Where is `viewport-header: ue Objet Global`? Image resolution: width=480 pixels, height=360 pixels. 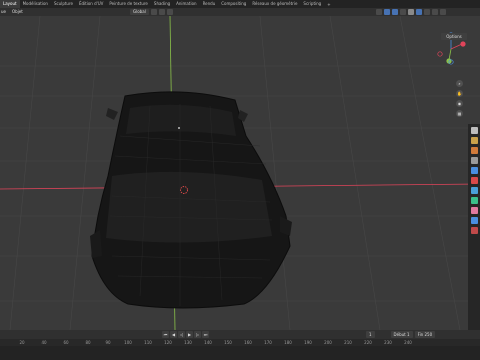
viewport-header: ue Objet Global is located at coordinates (240, 12).